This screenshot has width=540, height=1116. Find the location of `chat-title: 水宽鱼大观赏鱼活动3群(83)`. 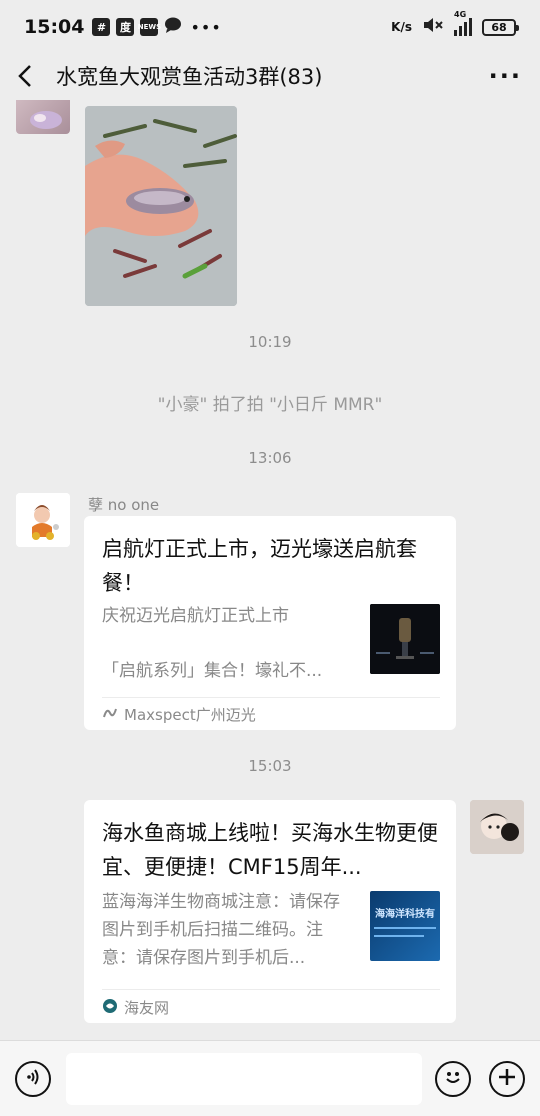

chat-title: 水宽鱼大观赏鱼活动3群(83) is located at coordinates (189, 77).